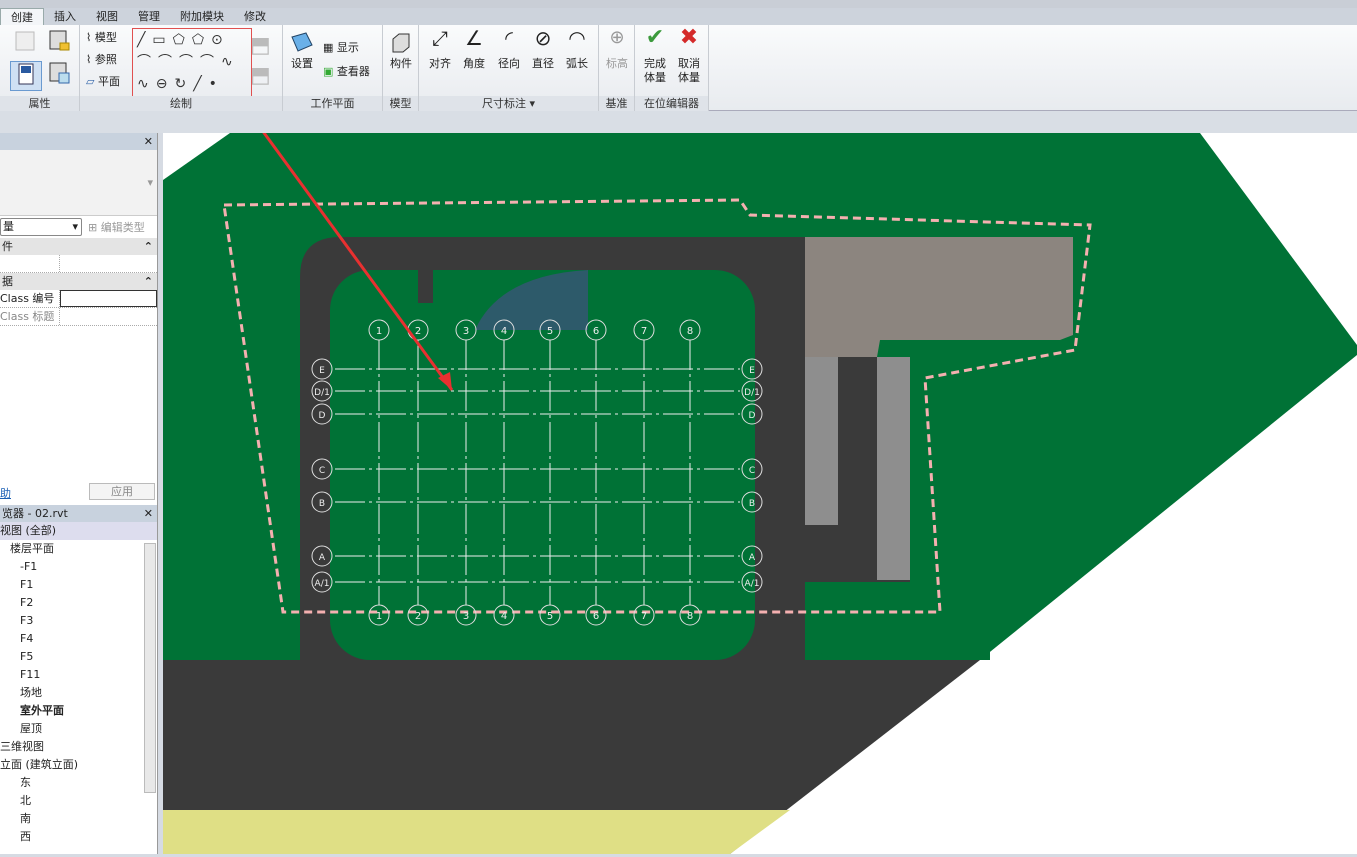  What do you see at coordinates (440, 38) in the screenshot?
I see `aligned-dimension-icon: ⤢` at bounding box center [440, 38].